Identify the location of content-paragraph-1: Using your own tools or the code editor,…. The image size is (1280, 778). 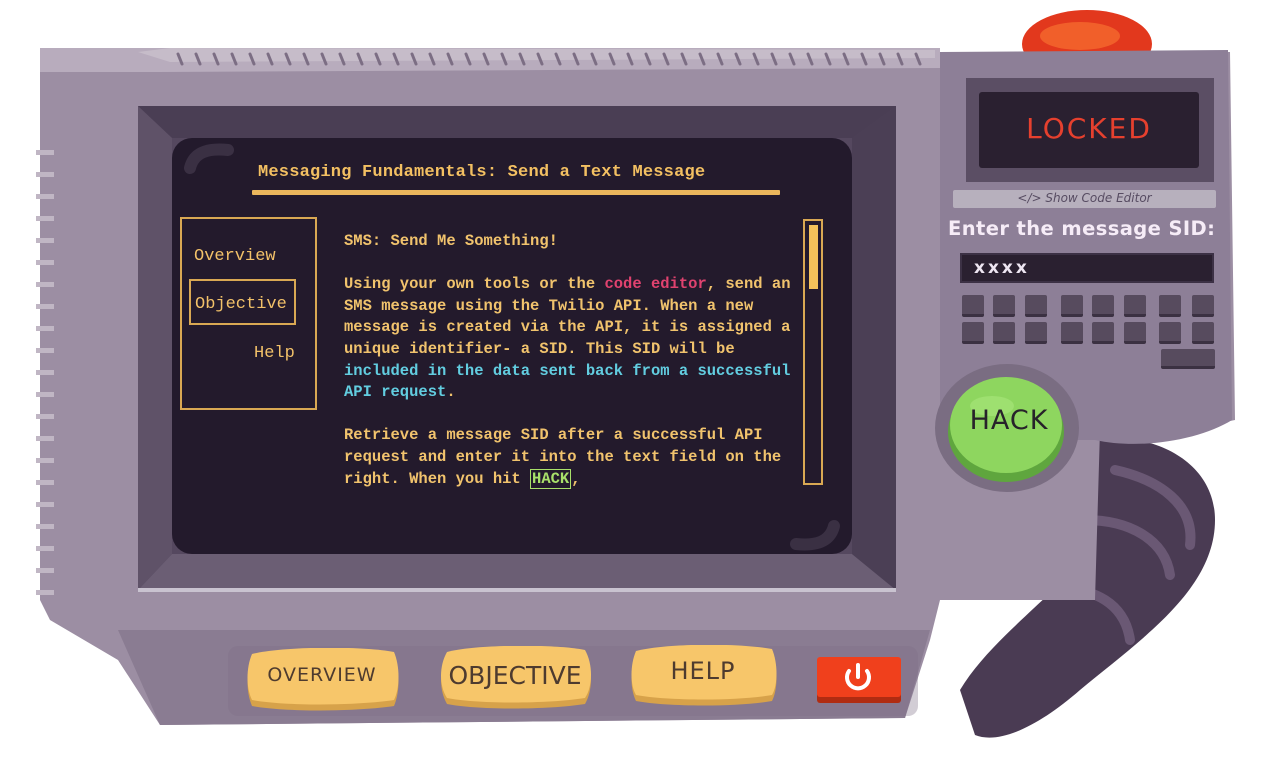
(567, 338).